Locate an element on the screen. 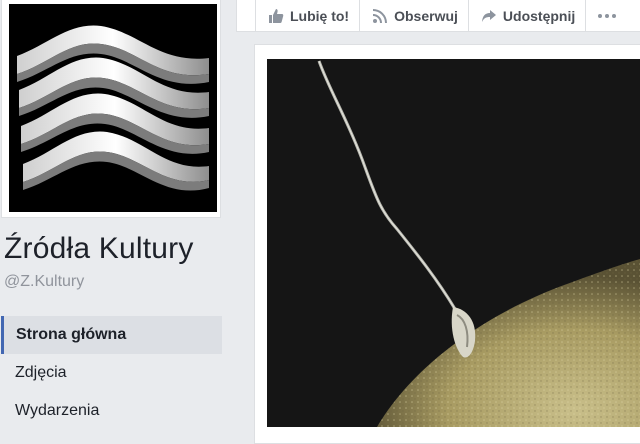 Image resolution: width=640 pixels, height=444 pixels. page-title: Źródła Kultury is located at coordinates (99, 249).